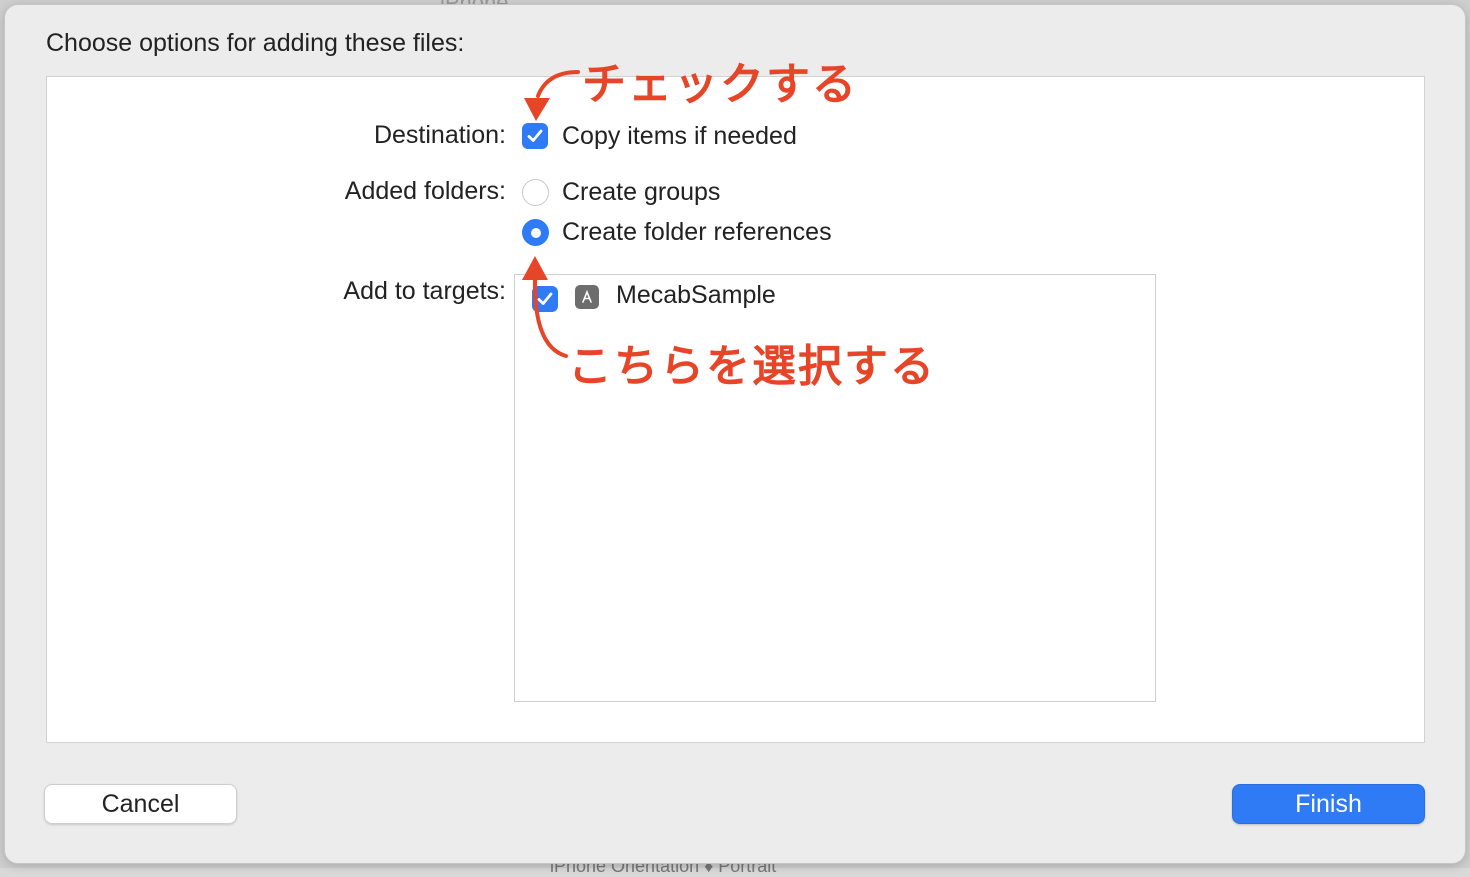  I want to click on copy-items-checkbox, so click(535, 136).